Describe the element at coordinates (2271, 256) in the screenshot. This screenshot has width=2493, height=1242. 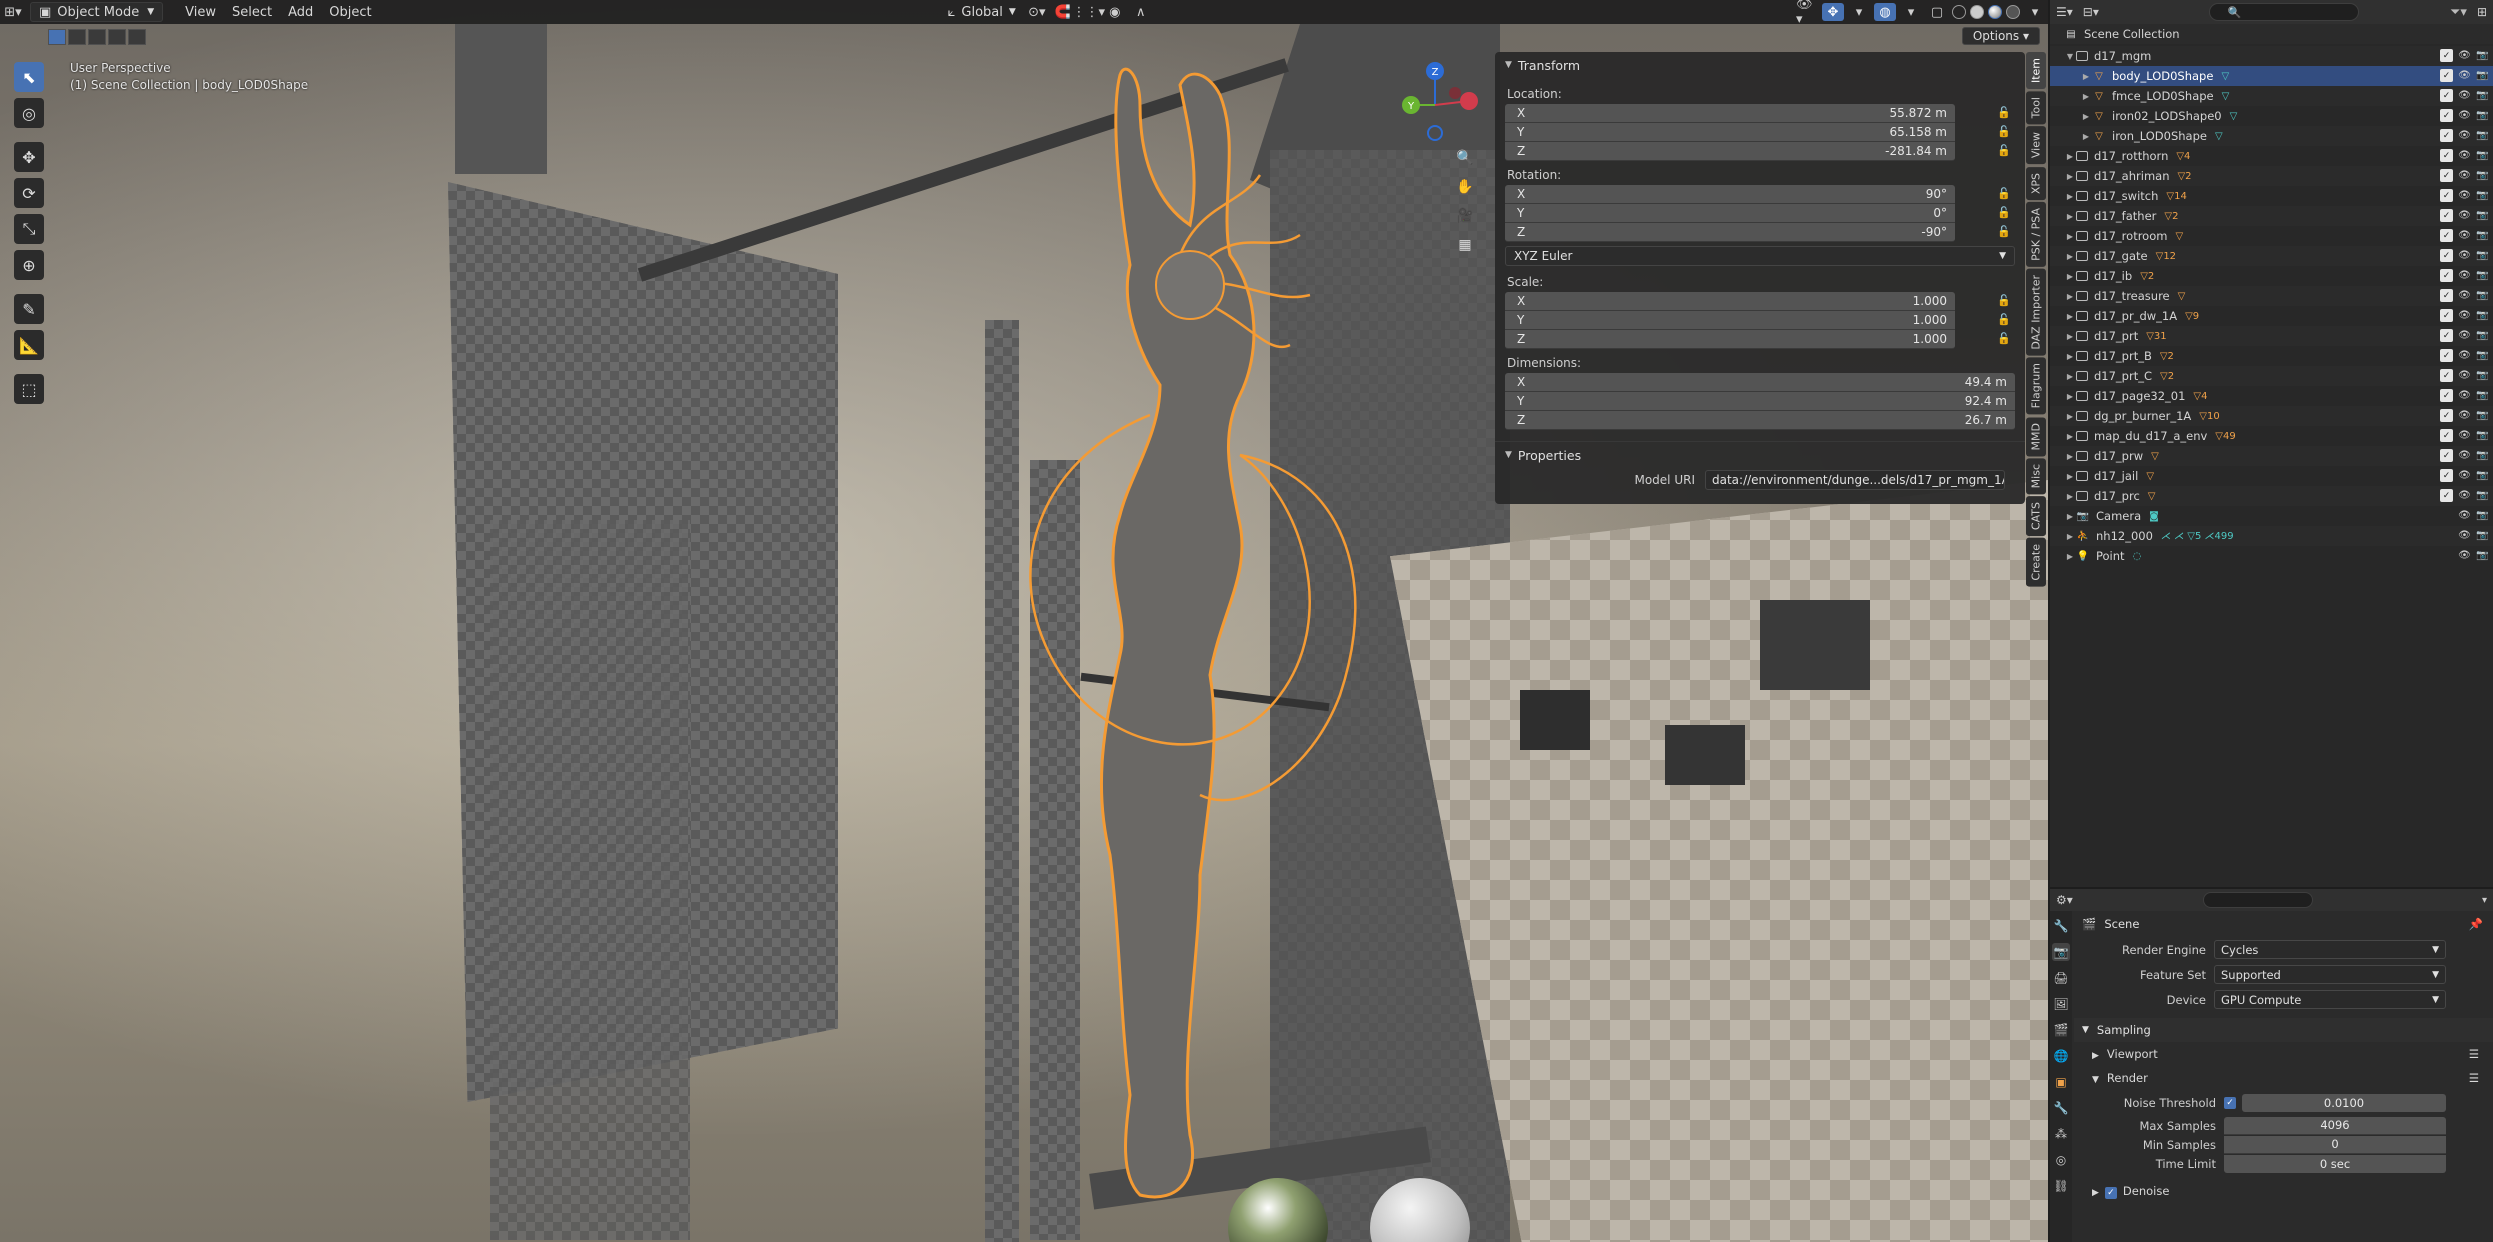
I see `outliner-row: ▶ d17_gate ▽12 ✓ 👁 📷` at that location.